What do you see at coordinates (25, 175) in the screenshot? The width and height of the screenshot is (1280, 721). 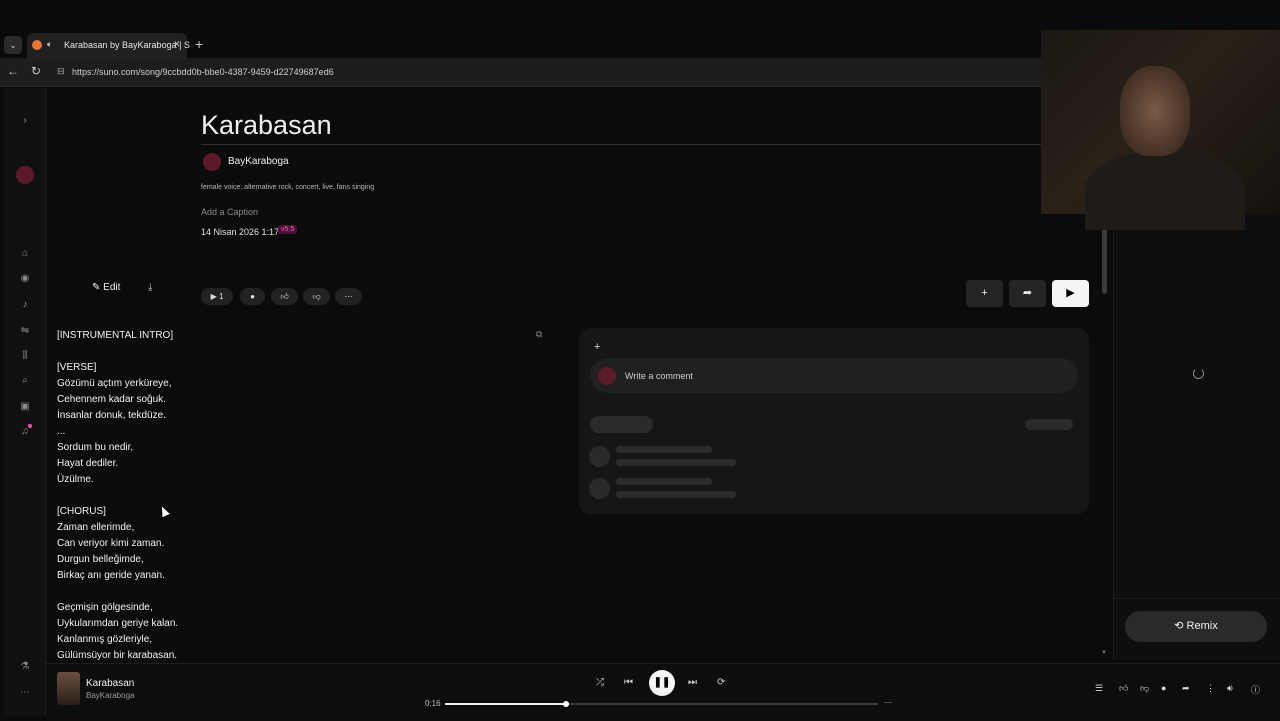 I see `user-avatar` at bounding box center [25, 175].